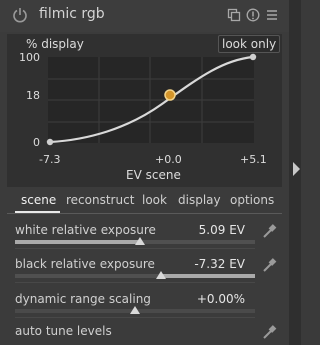 The width and height of the screenshot is (320, 345). Describe the element at coordinates (135, 276) in the screenshot. I see `black-relative-exposure-track` at that location.